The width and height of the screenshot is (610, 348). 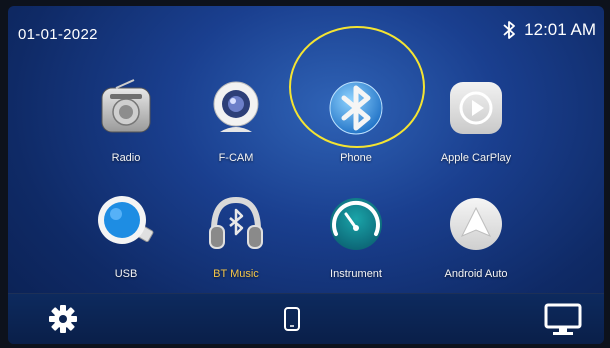 What do you see at coordinates (306, 318) in the screenshot?
I see `bottom-dock` at bounding box center [306, 318].